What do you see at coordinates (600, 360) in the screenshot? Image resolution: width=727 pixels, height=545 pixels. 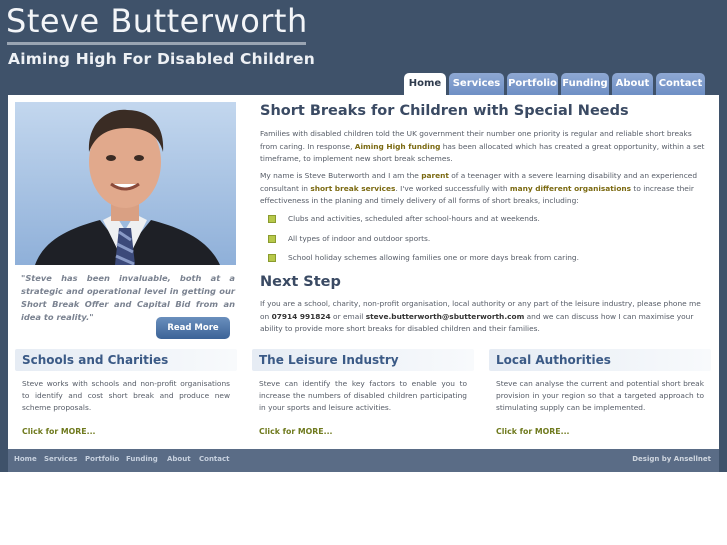 I see `column-heading: Local Authorities` at bounding box center [600, 360].